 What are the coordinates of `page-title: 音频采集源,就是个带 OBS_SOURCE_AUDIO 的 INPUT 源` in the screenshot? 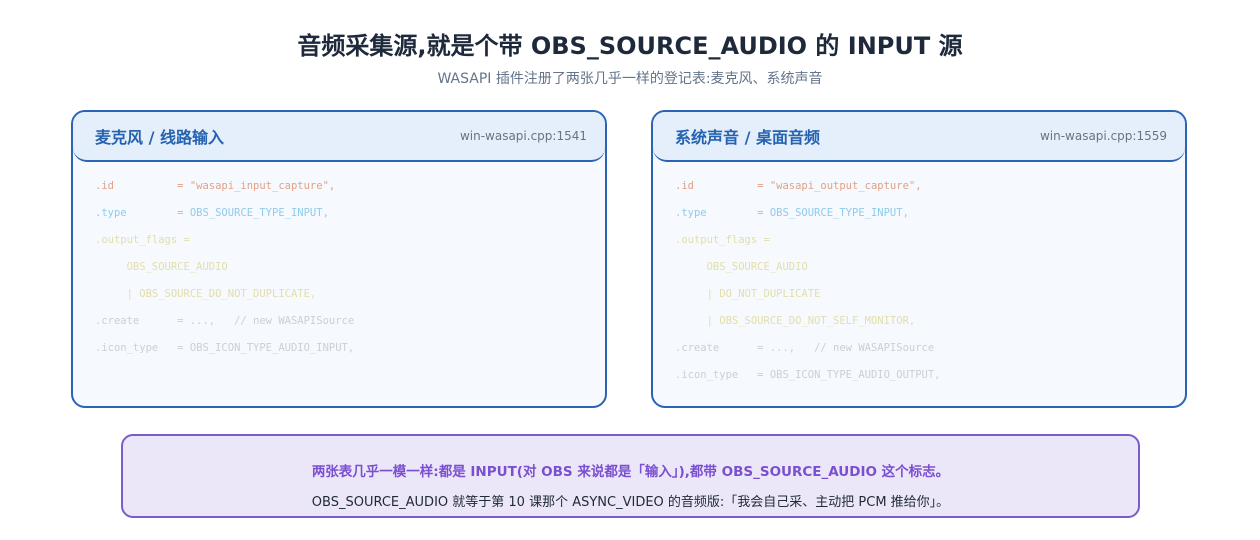 It's located at (630, 46).